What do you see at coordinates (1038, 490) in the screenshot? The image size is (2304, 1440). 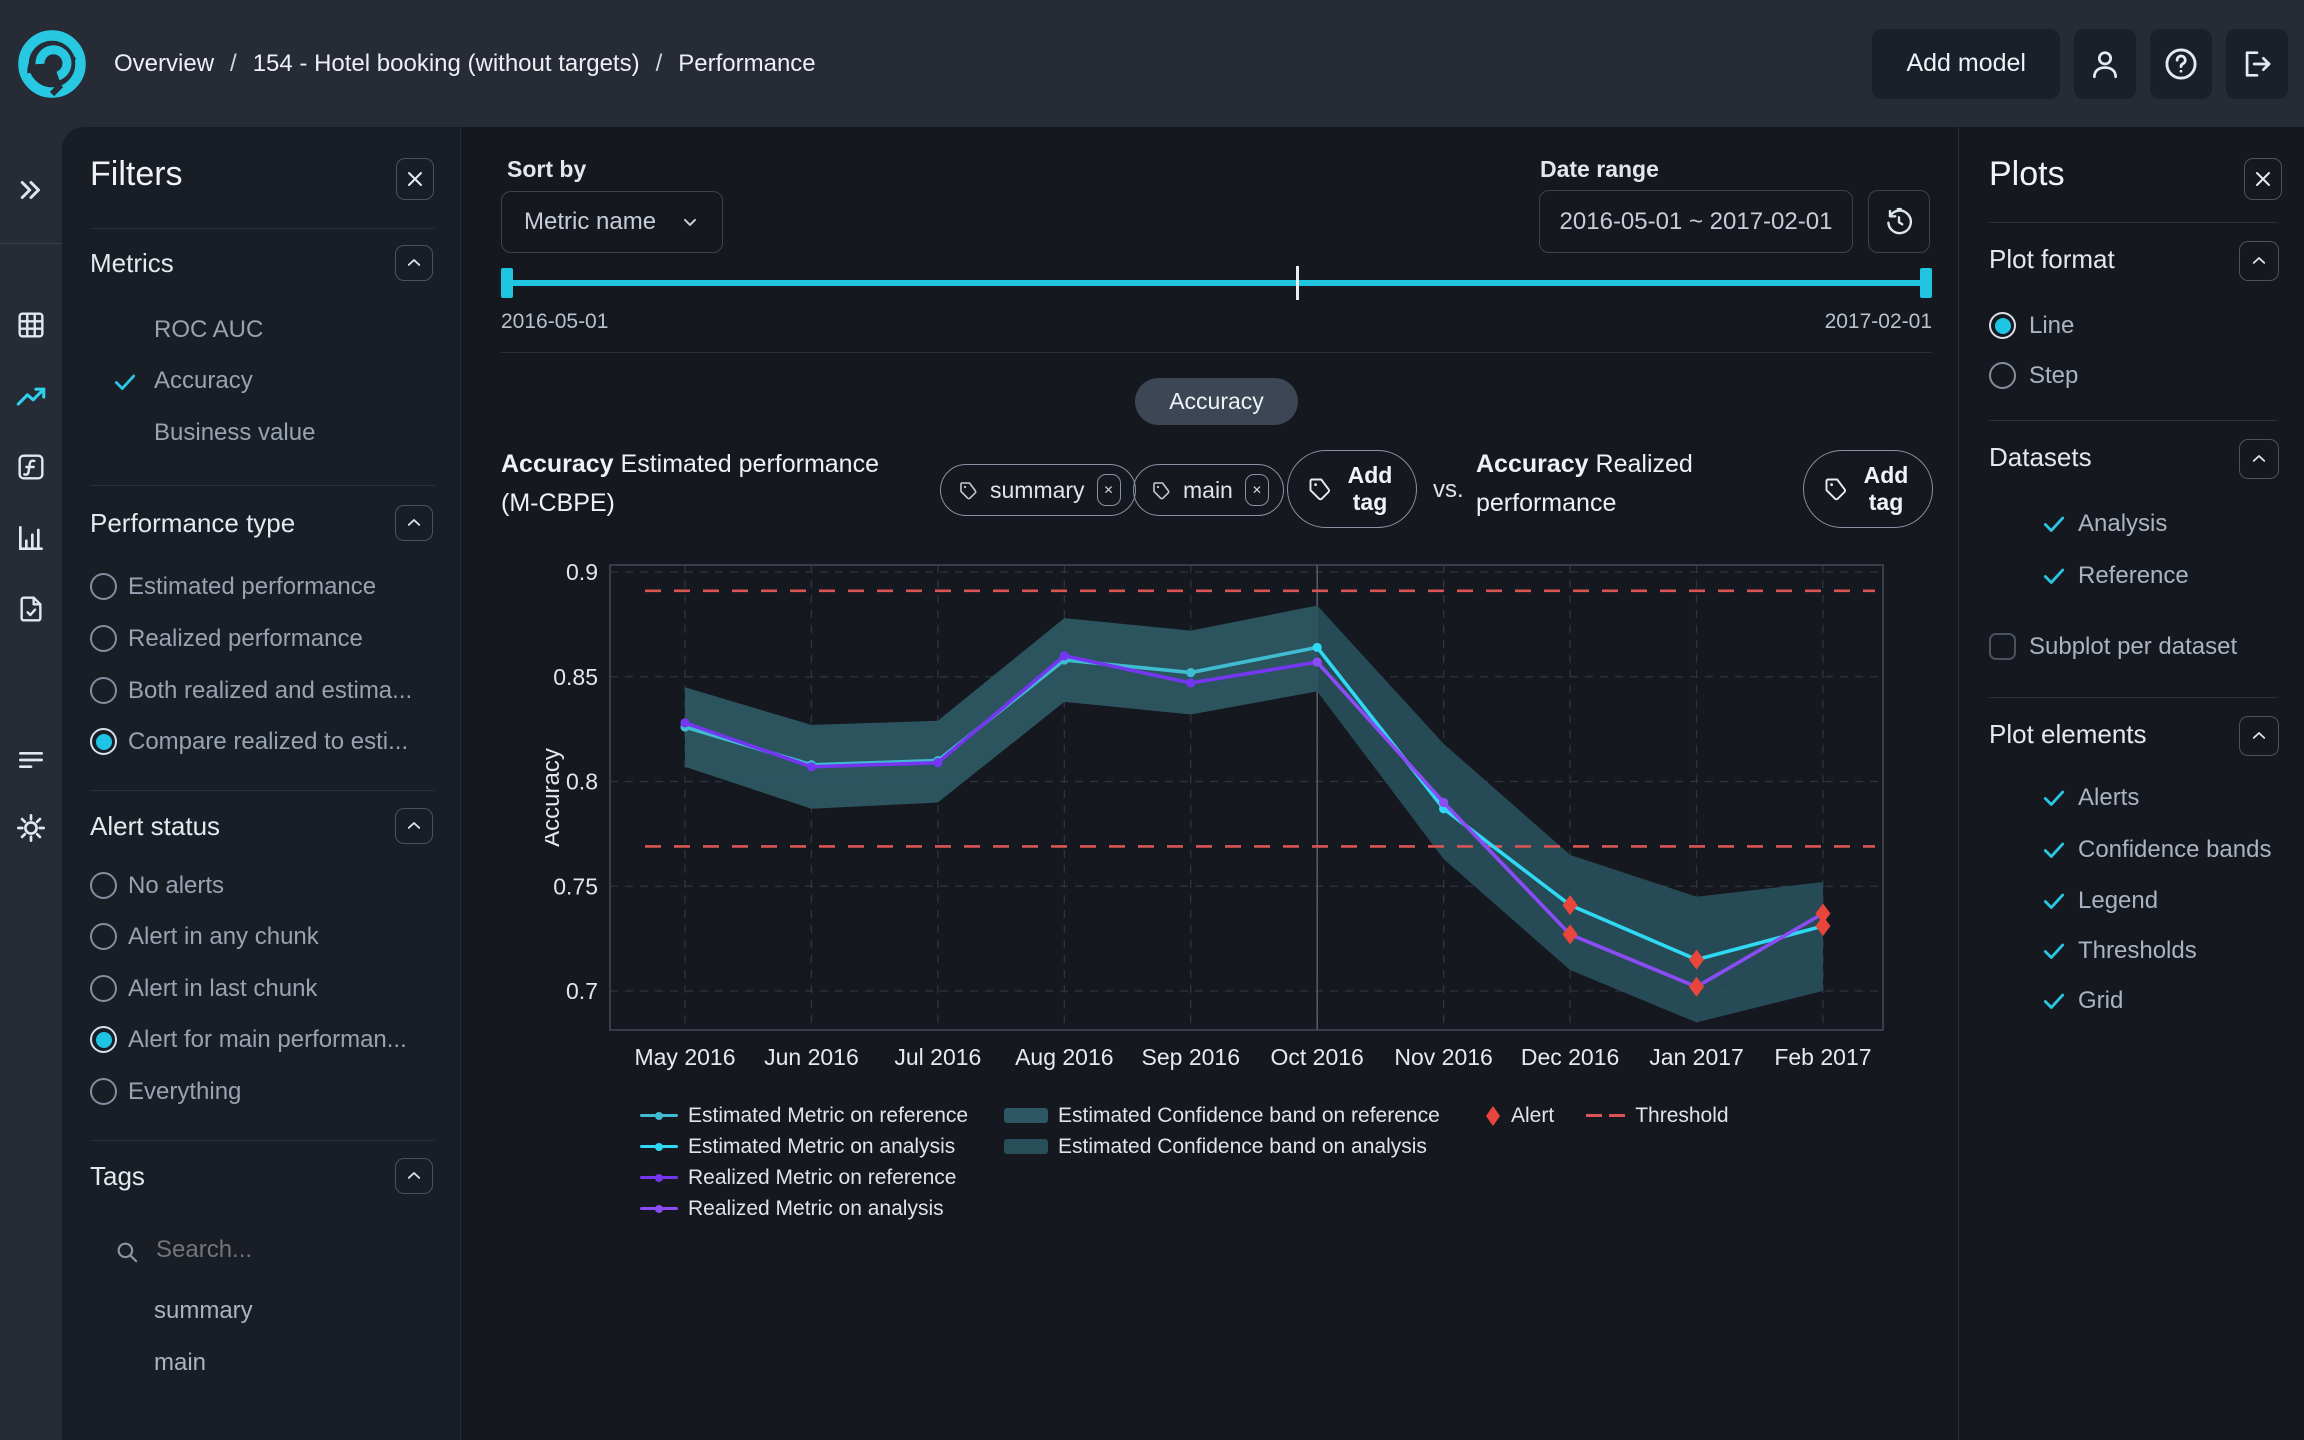 I see `tag-chip-summary: summary ✕` at bounding box center [1038, 490].